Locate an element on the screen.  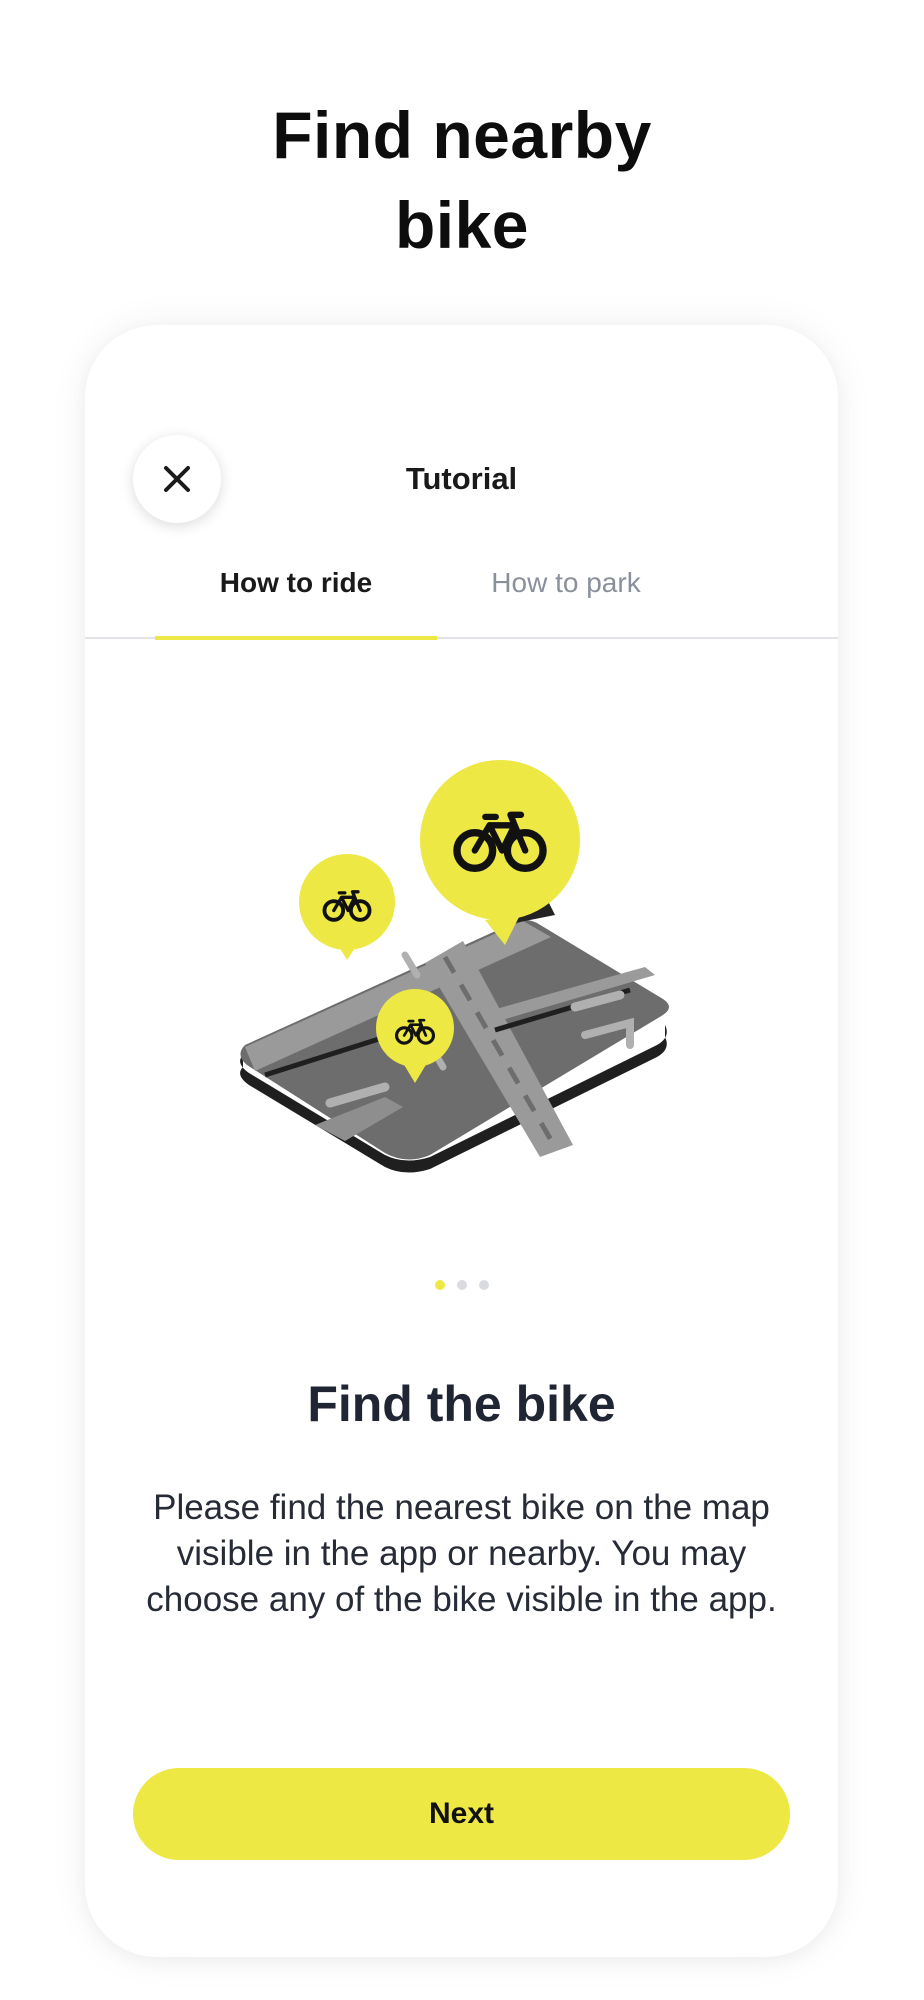
bike-pin-large is located at coordinates (500, 852).